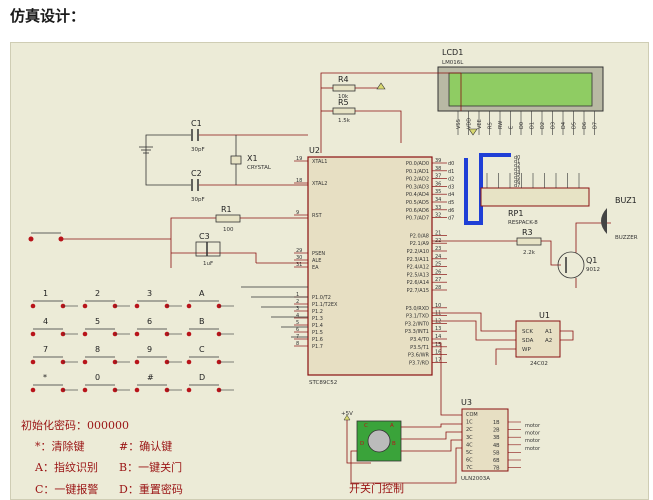 Image resolution: width=653 pixels, height=500 pixels. What do you see at coordinates (106, 327) in the screenshot?
I see `keypad-key: 5` at bounding box center [106, 327].